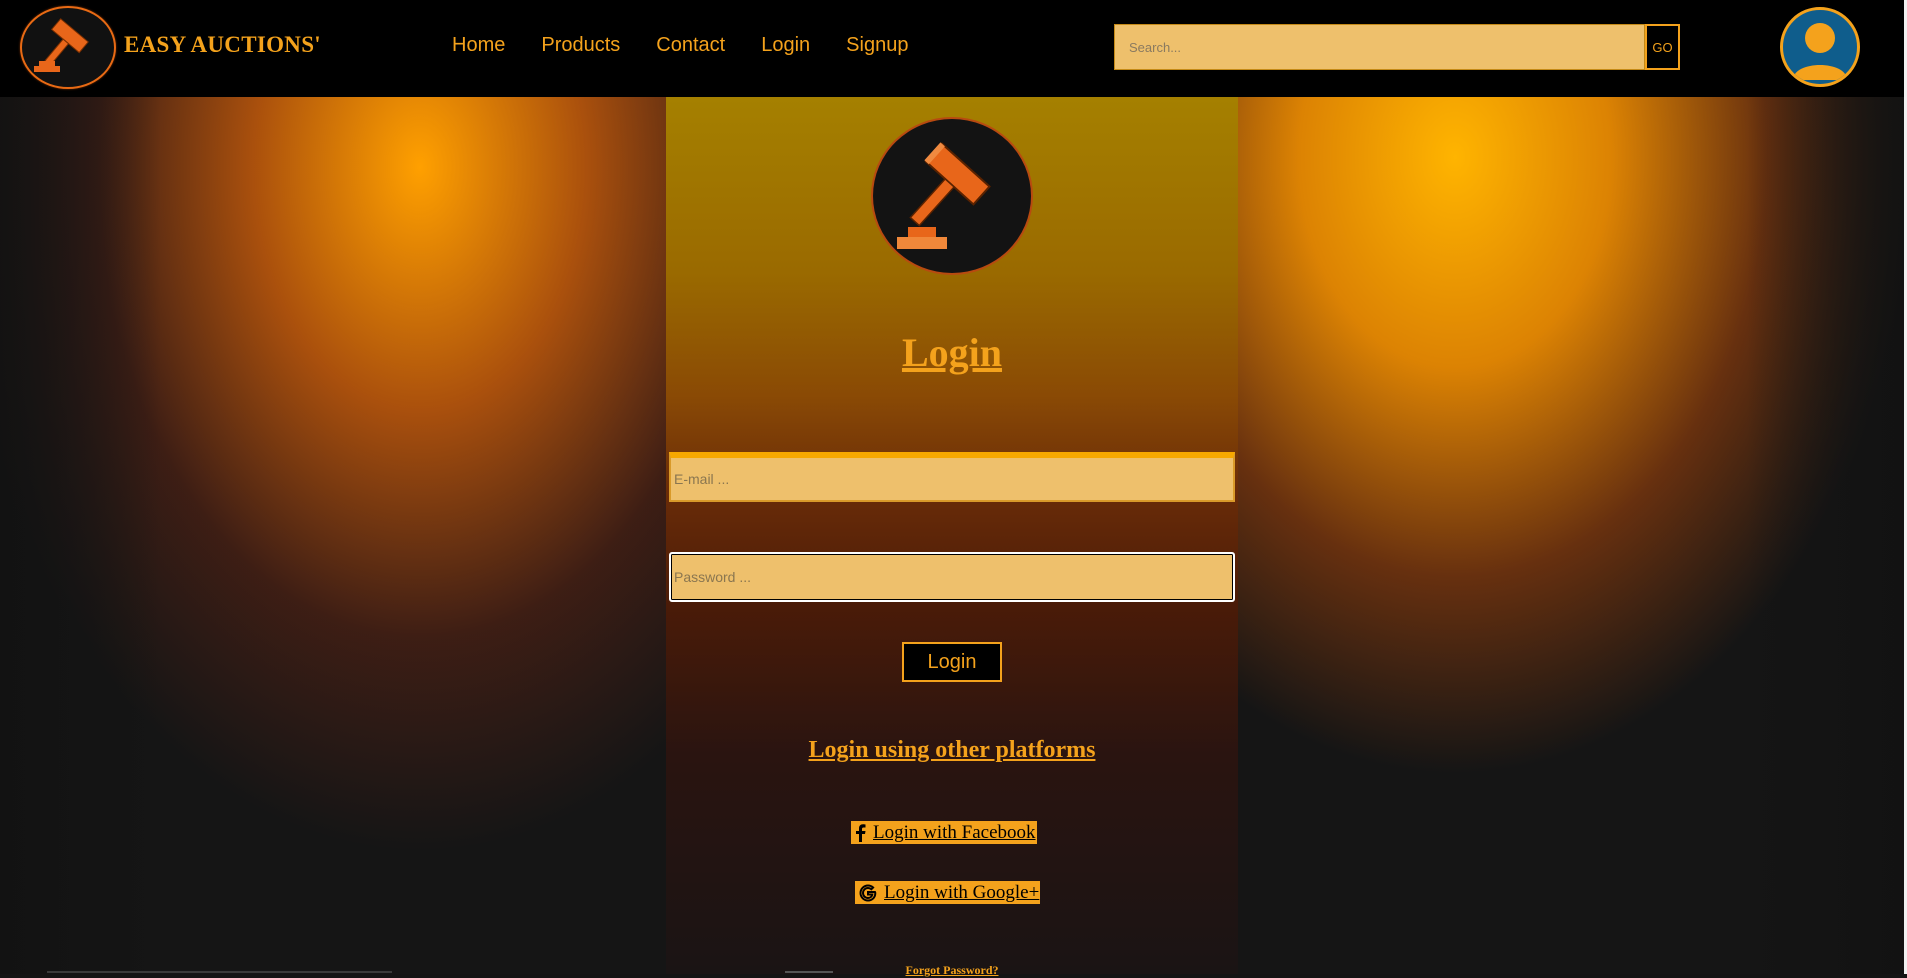  I want to click on facebook-icon, so click(861, 832).